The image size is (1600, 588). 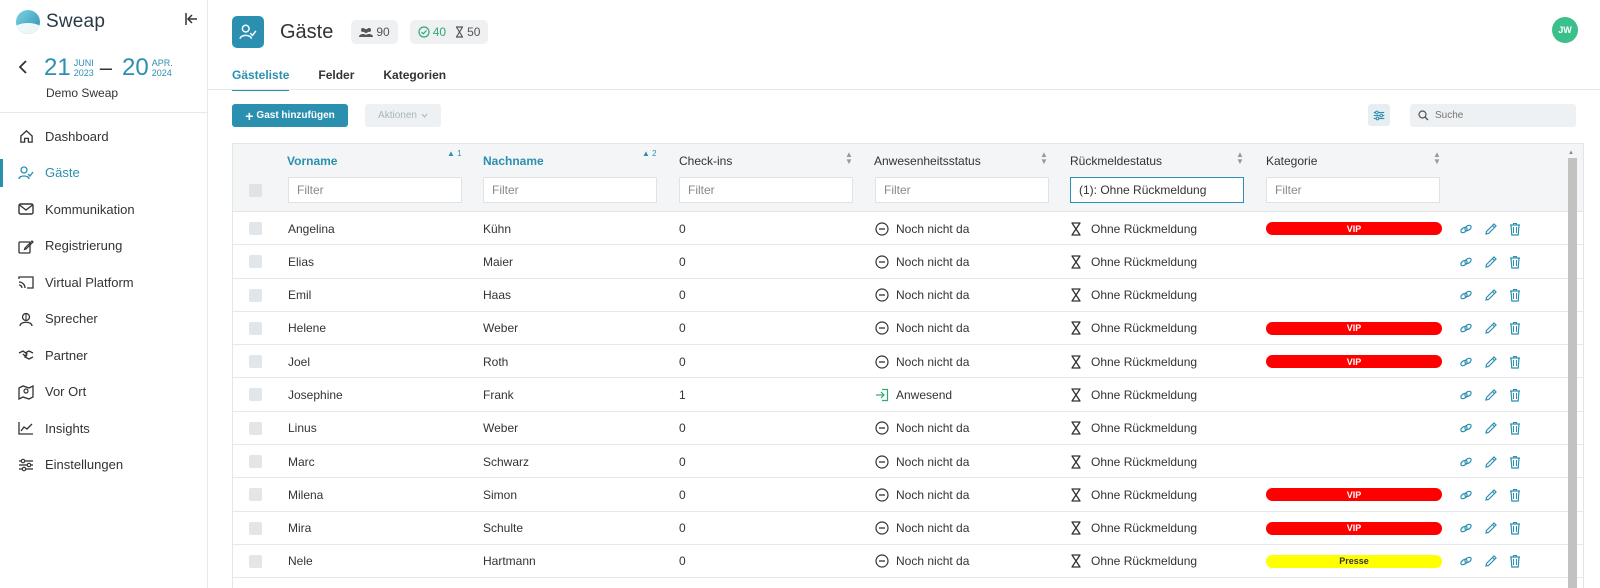 I want to click on sort-indicator: ▲ 2, so click(x=649, y=153).